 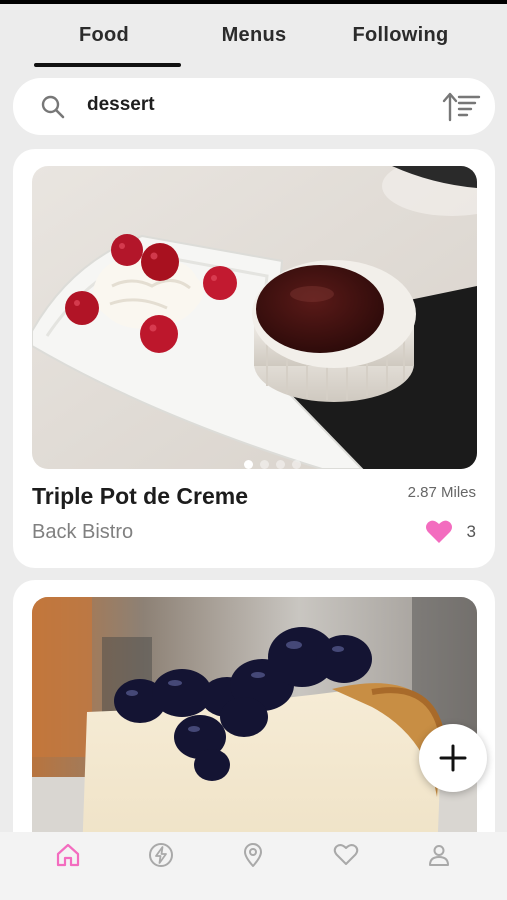 What do you see at coordinates (272, 464) in the screenshot?
I see `carousel-indicator` at bounding box center [272, 464].